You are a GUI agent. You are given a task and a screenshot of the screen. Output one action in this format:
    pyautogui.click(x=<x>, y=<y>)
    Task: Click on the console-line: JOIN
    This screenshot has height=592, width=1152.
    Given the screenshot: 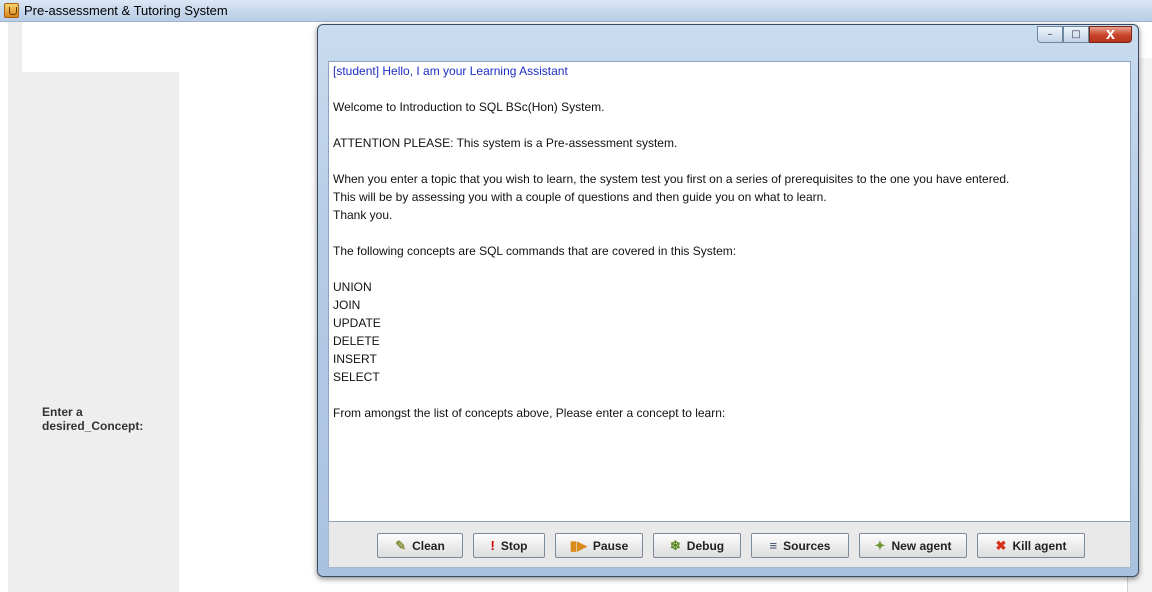 What is the action you would take?
    pyautogui.click(x=347, y=305)
    